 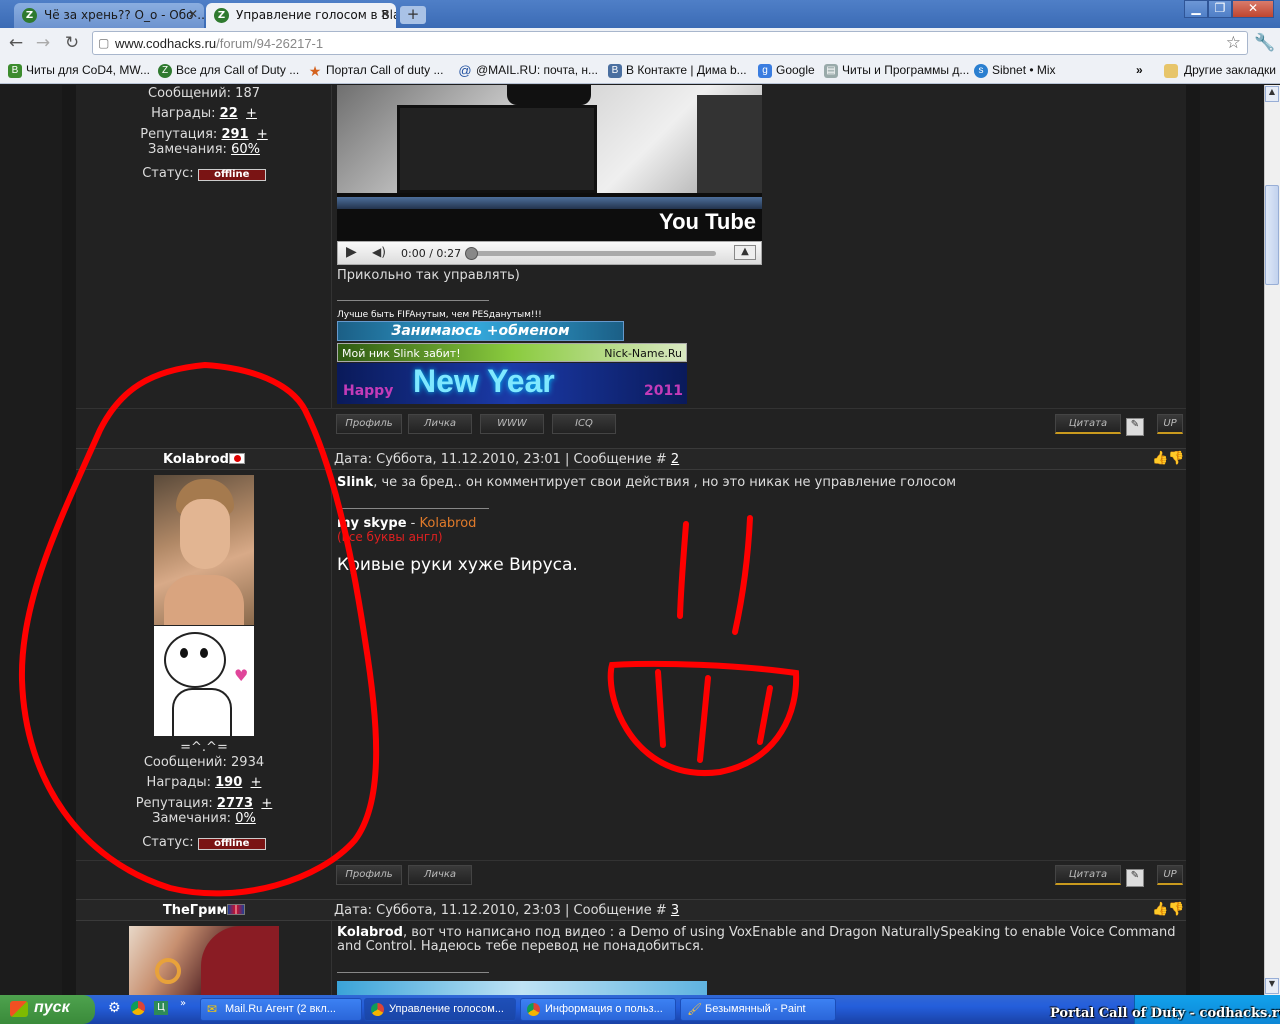 I want to click on start-button: пуск, so click(x=47, y=1009).